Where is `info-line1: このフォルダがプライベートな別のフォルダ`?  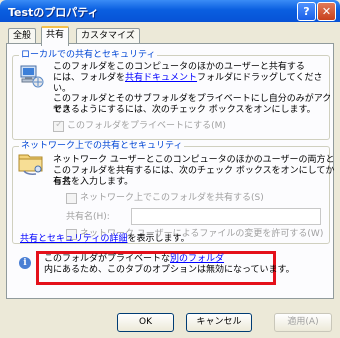
info-line1: このフォルダがプライベートな別のフォルダ is located at coordinates (134, 259).